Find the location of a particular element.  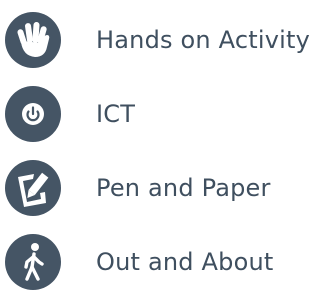

pencil-paper-icon is located at coordinates (33, 188).